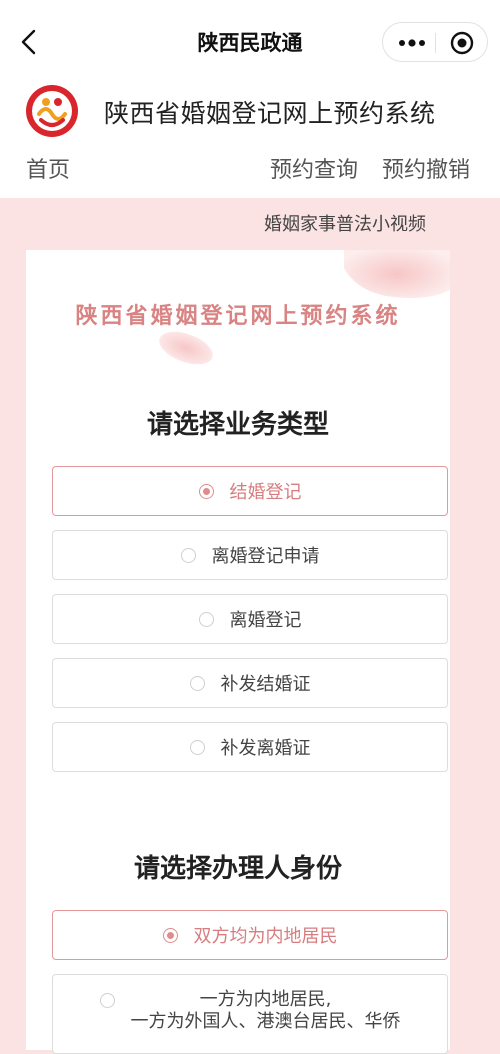 Image resolution: width=500 pixels, height=1054 pixels. What do you see at coordinates (265, 620) in the screenshot?
I see `option-label: 离婚登记` at bounding box center [265, 620].